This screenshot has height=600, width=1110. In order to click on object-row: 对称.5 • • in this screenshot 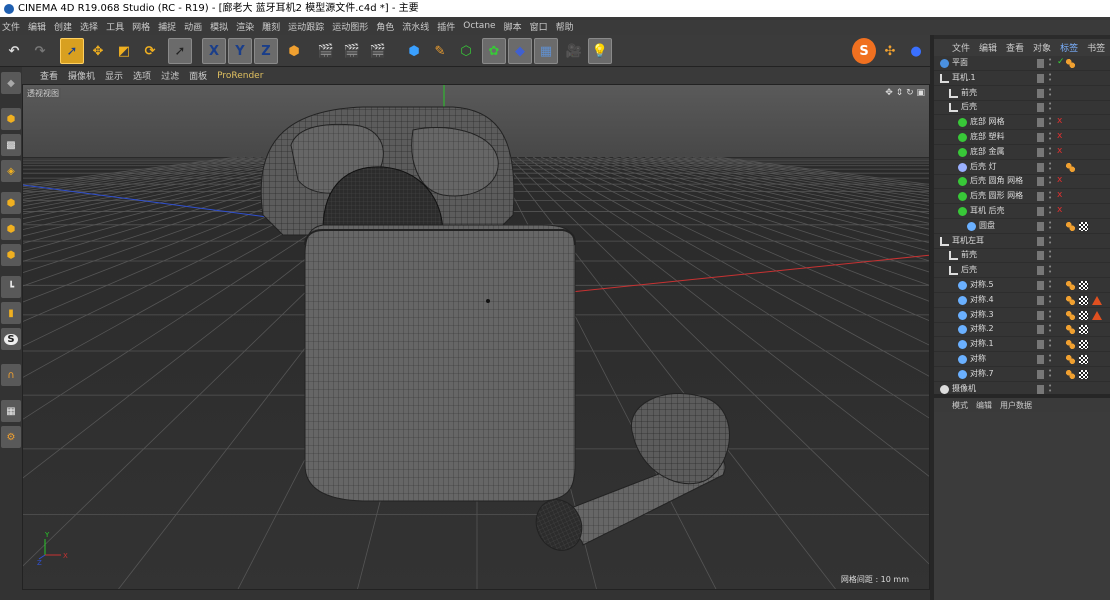, I will do `click(1022, 285)`.